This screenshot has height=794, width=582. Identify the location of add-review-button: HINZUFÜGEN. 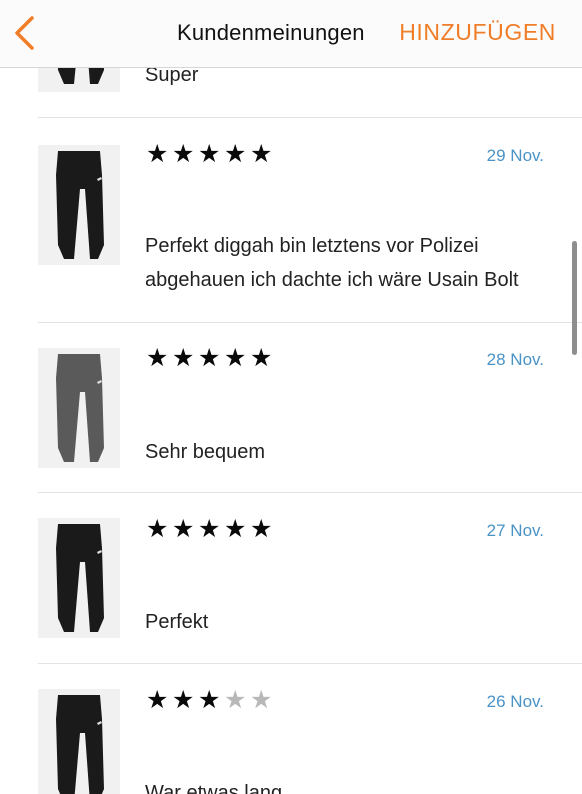
(477, 32).